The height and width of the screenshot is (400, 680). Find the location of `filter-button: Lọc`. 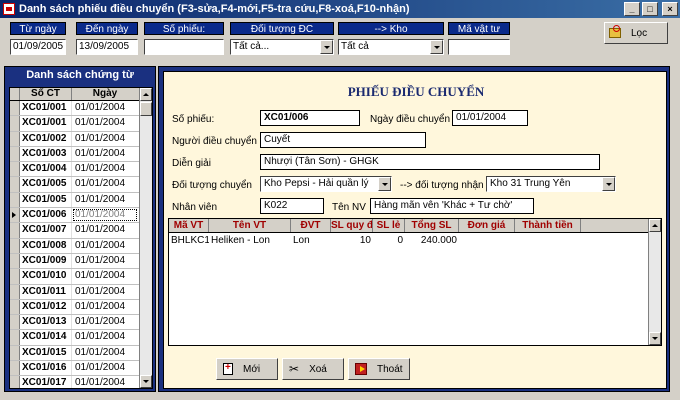

filter-button: Lọc is located at coordinates (636, 33).